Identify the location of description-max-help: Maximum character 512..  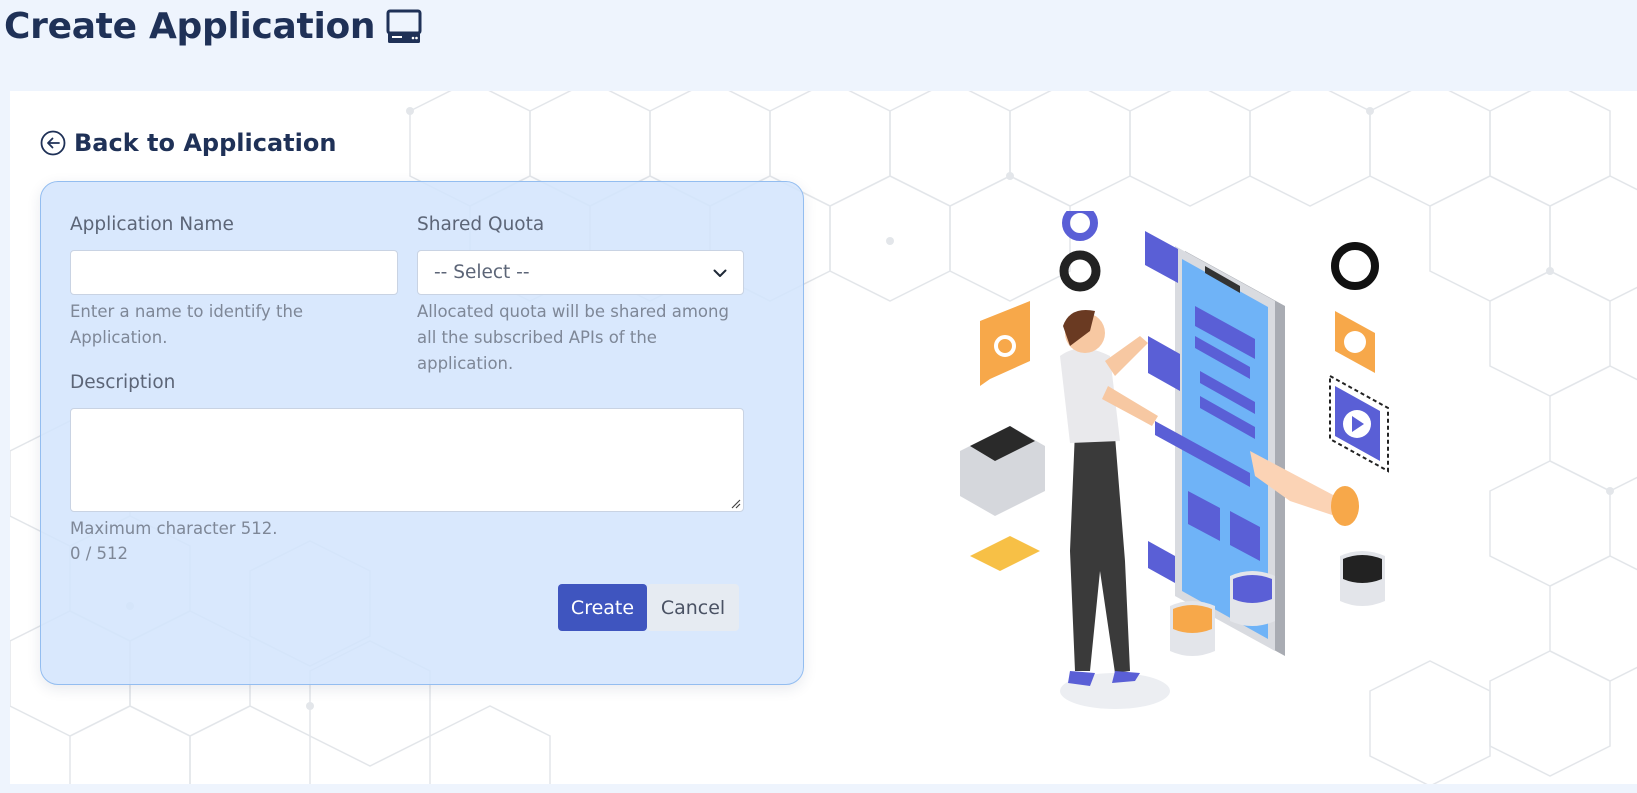
(174, 528).